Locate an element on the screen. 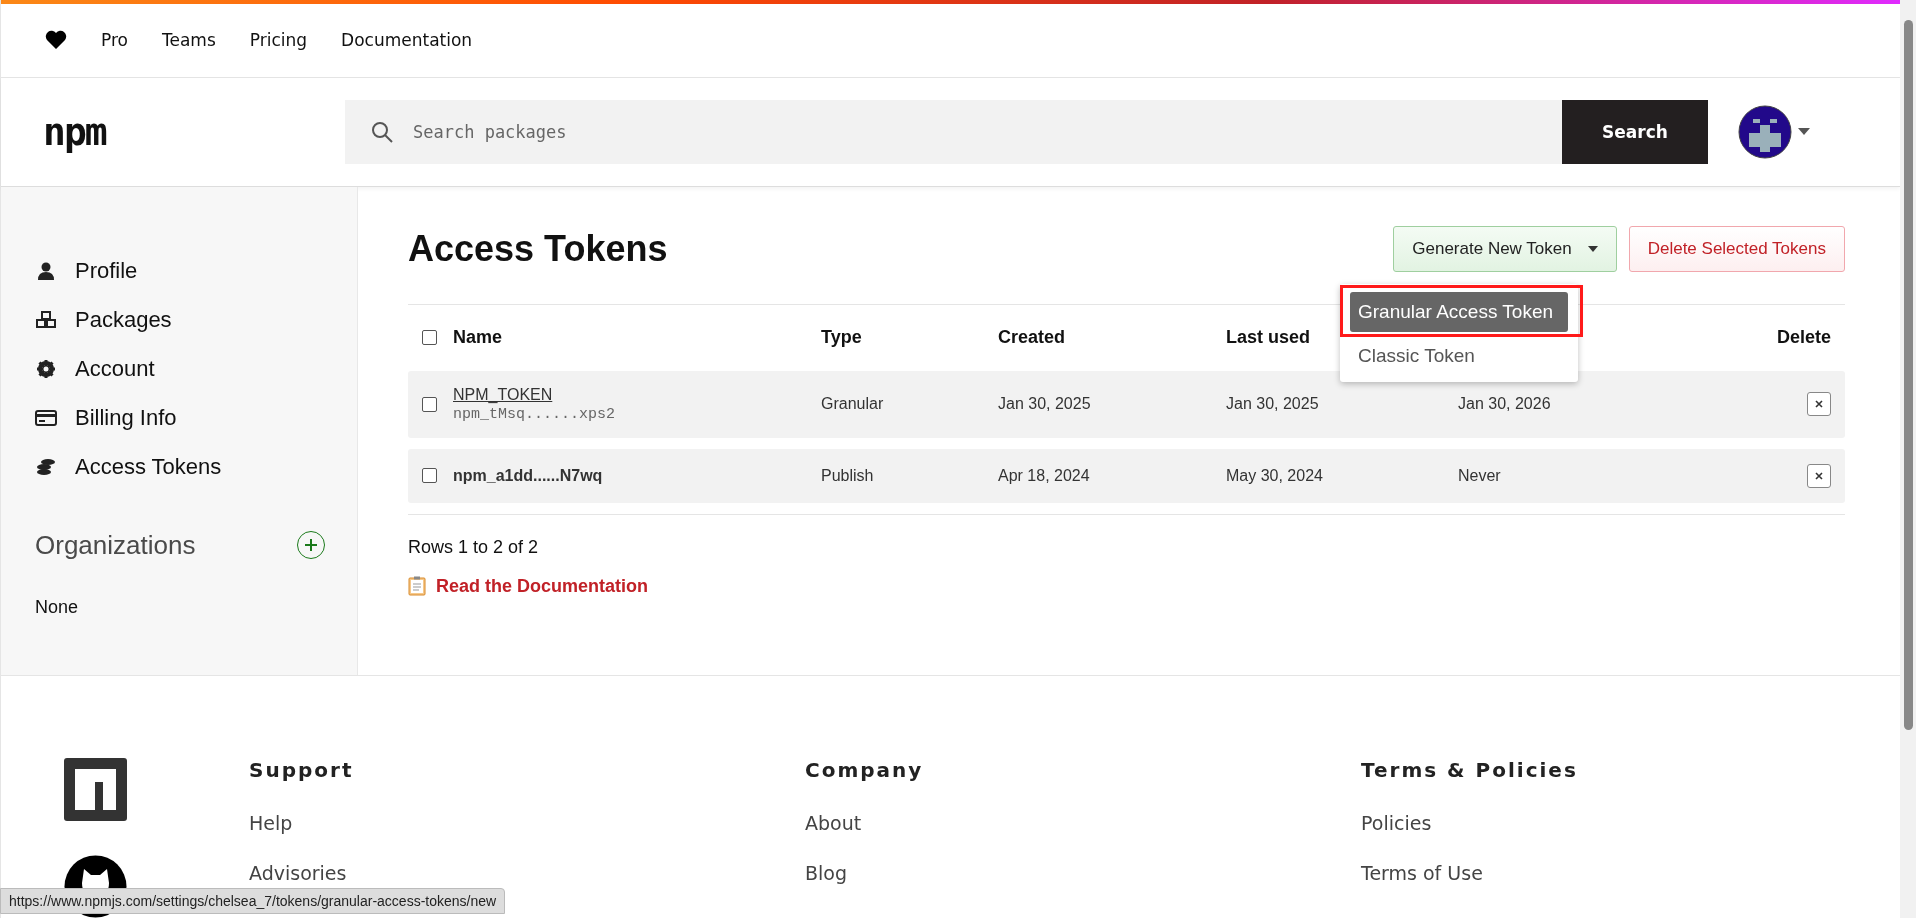 The height and width of the screenshot is (918, 1916). sidebar-item: Billing Info is located at coordinates (196, 418).